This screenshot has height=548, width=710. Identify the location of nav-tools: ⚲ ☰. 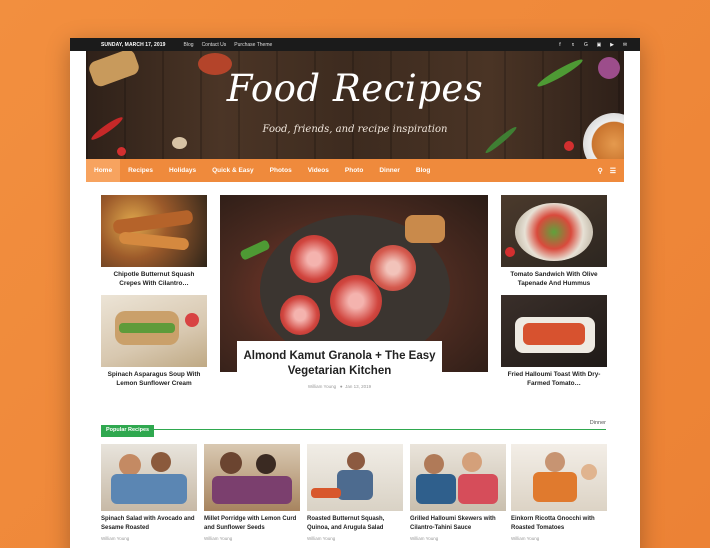
(611, 171).